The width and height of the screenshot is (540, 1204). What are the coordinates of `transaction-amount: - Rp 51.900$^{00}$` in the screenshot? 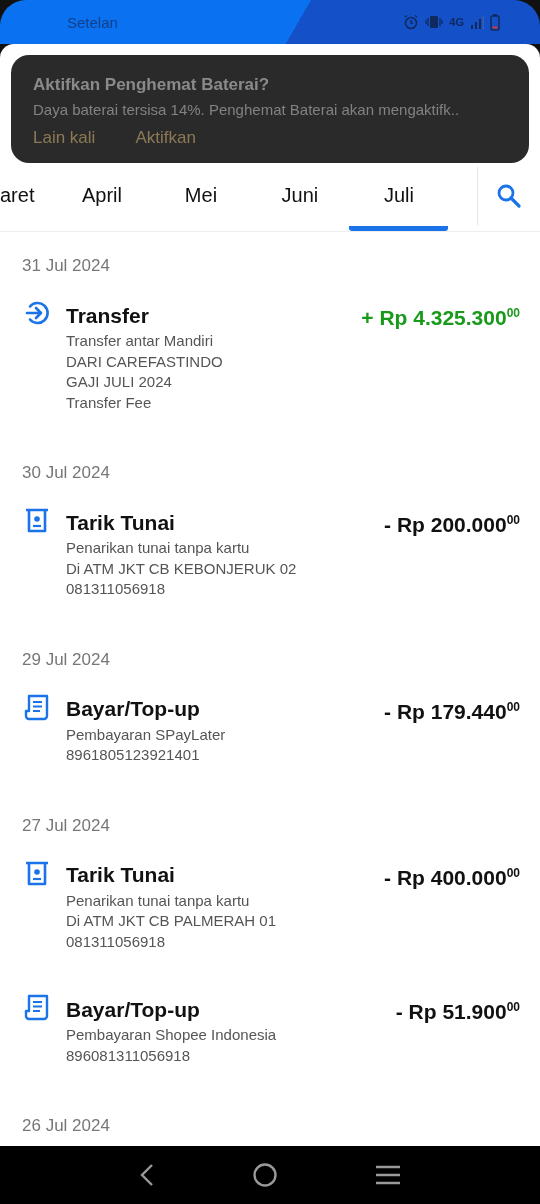 It's located at (457, 1012).